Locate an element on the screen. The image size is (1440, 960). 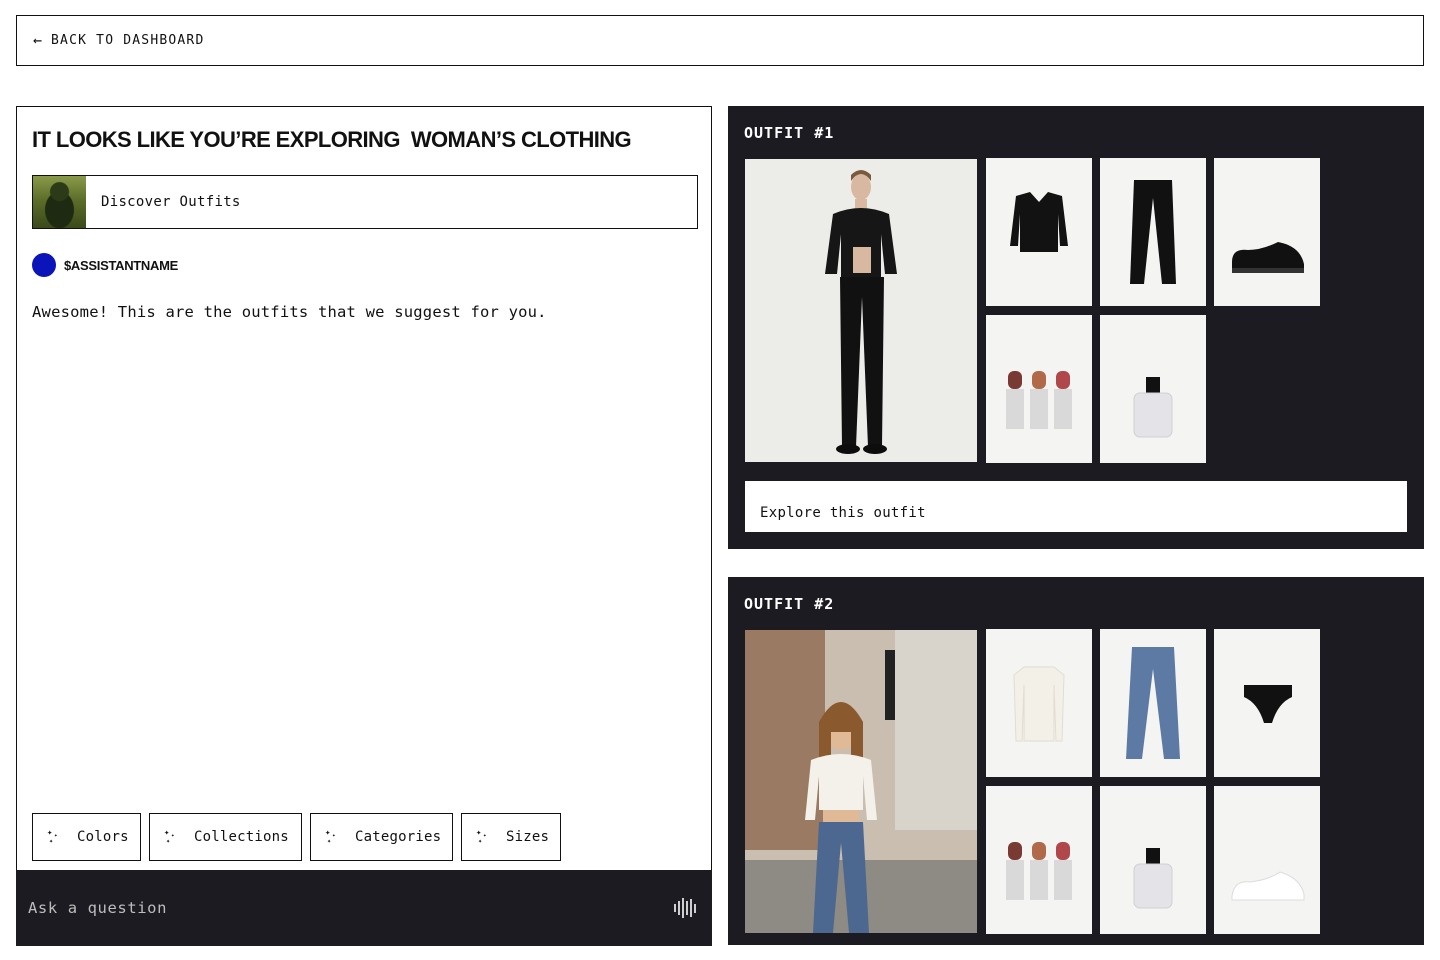
product-white-sneakers is located at coordinates (1267, 860).